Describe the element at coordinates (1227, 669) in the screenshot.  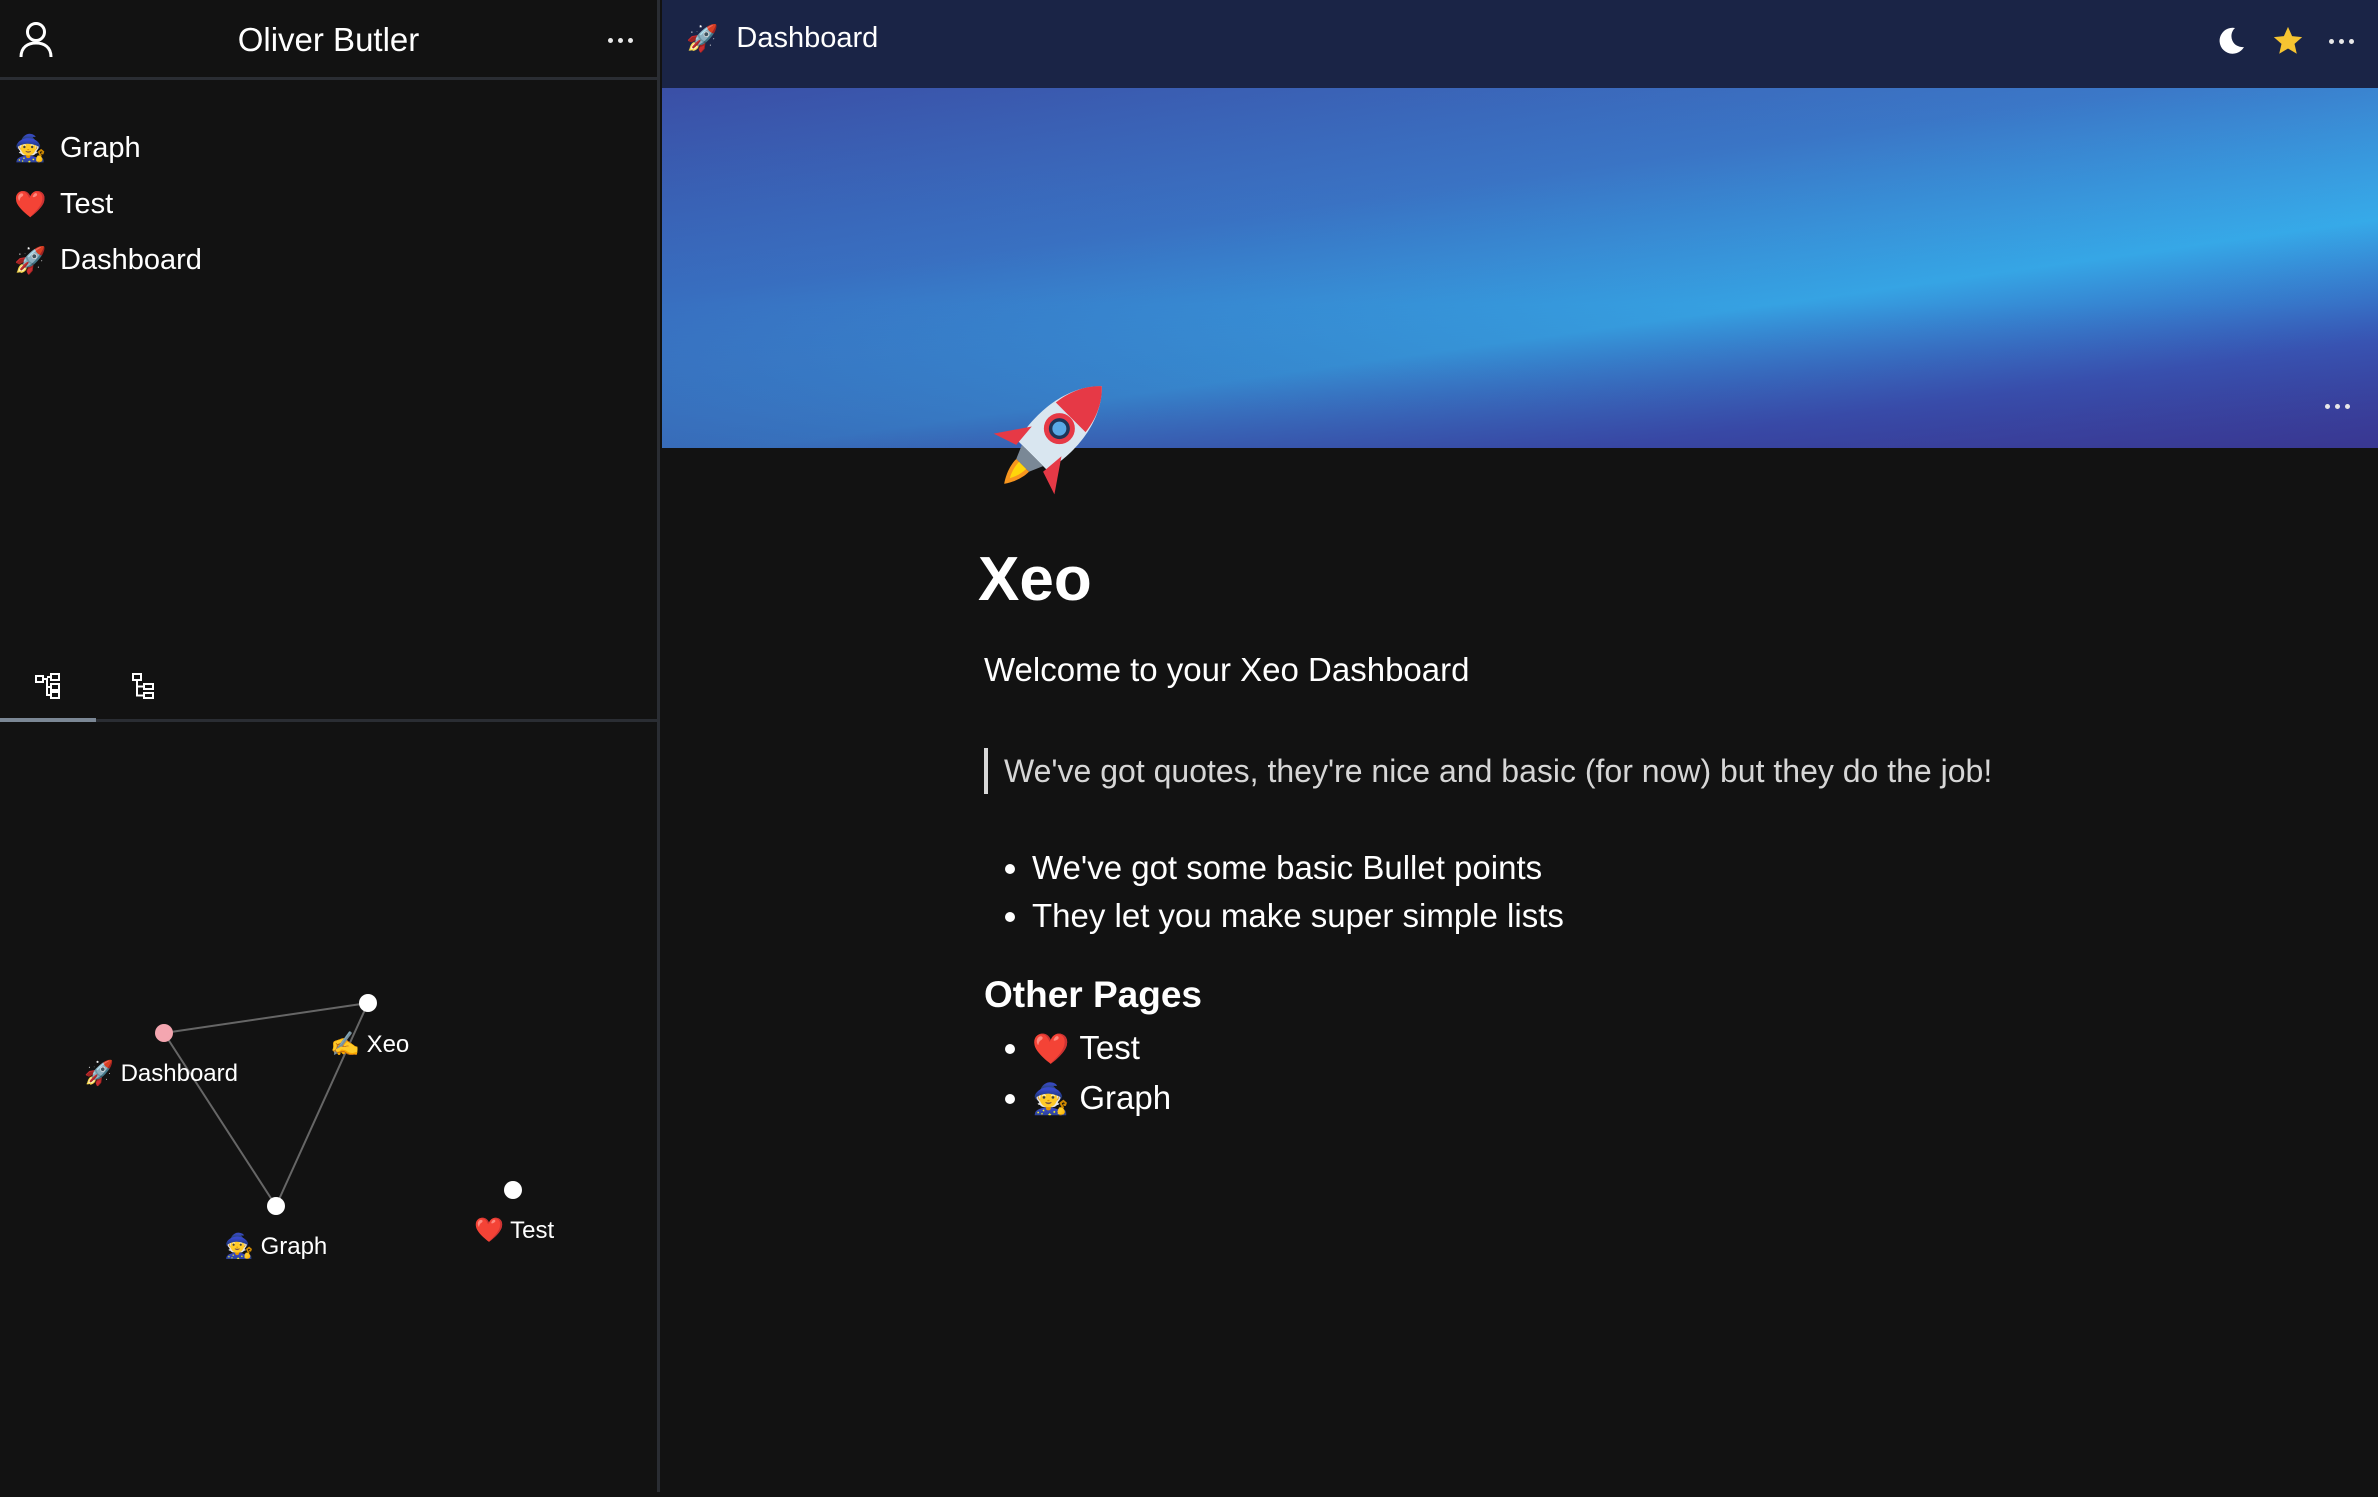
I see `welcome-text: Welcome to your Xeo Dashboard` at that location.